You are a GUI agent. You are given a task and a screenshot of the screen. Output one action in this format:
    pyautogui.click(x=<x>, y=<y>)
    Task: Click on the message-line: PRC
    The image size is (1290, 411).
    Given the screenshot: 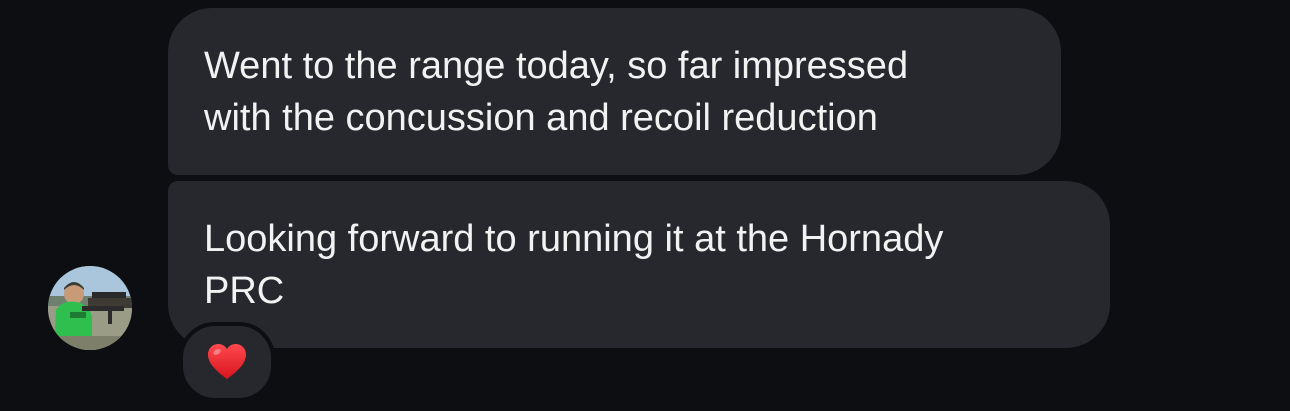 What is the action you would take?
    pyautogui.click(x=244, y=291)
    